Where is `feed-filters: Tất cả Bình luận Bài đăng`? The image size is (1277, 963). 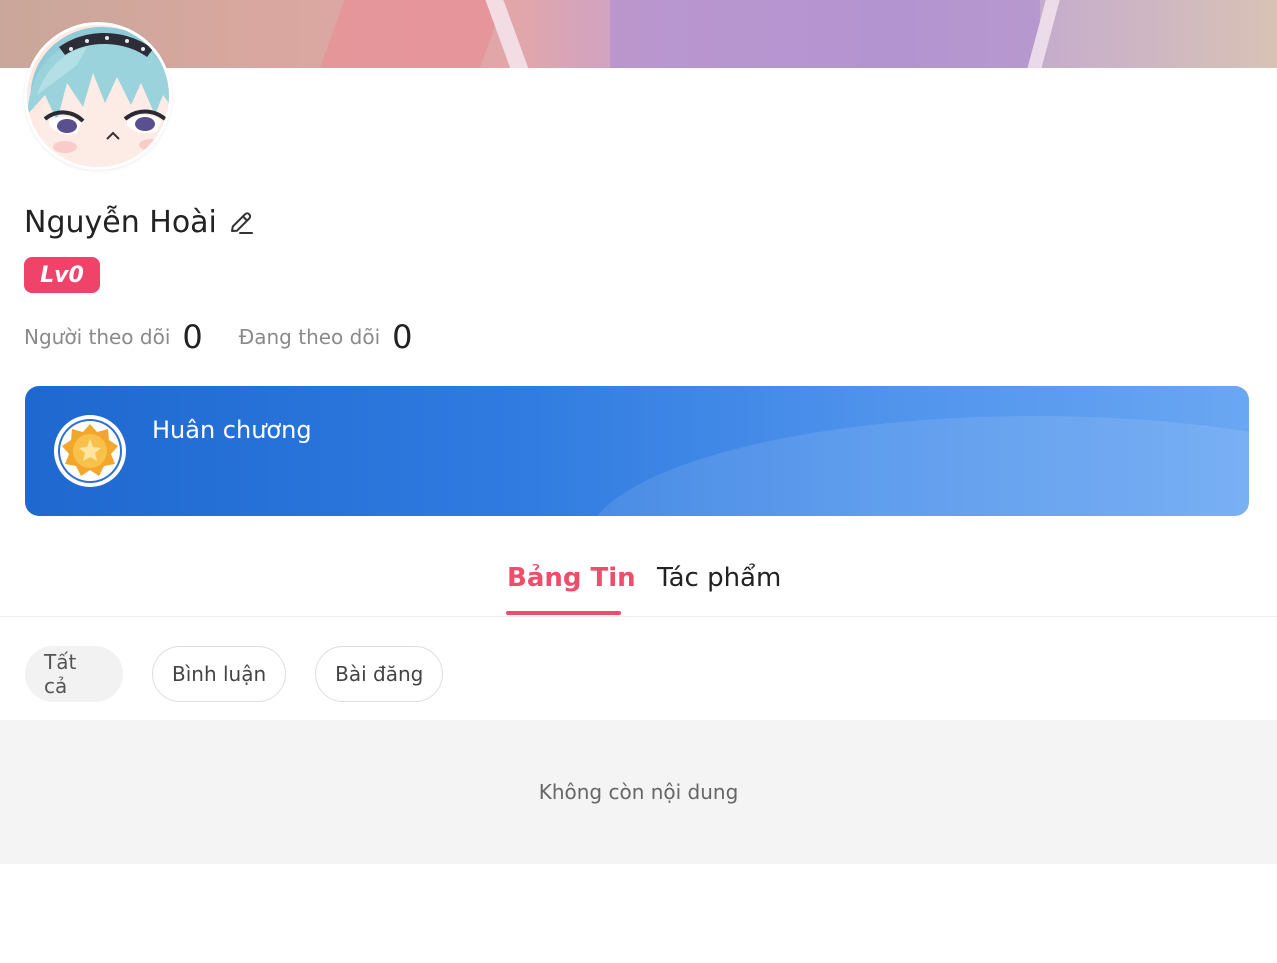 feed-filters: Tất cả Bình luận Bài đăng is located at coordinates (248, 674).